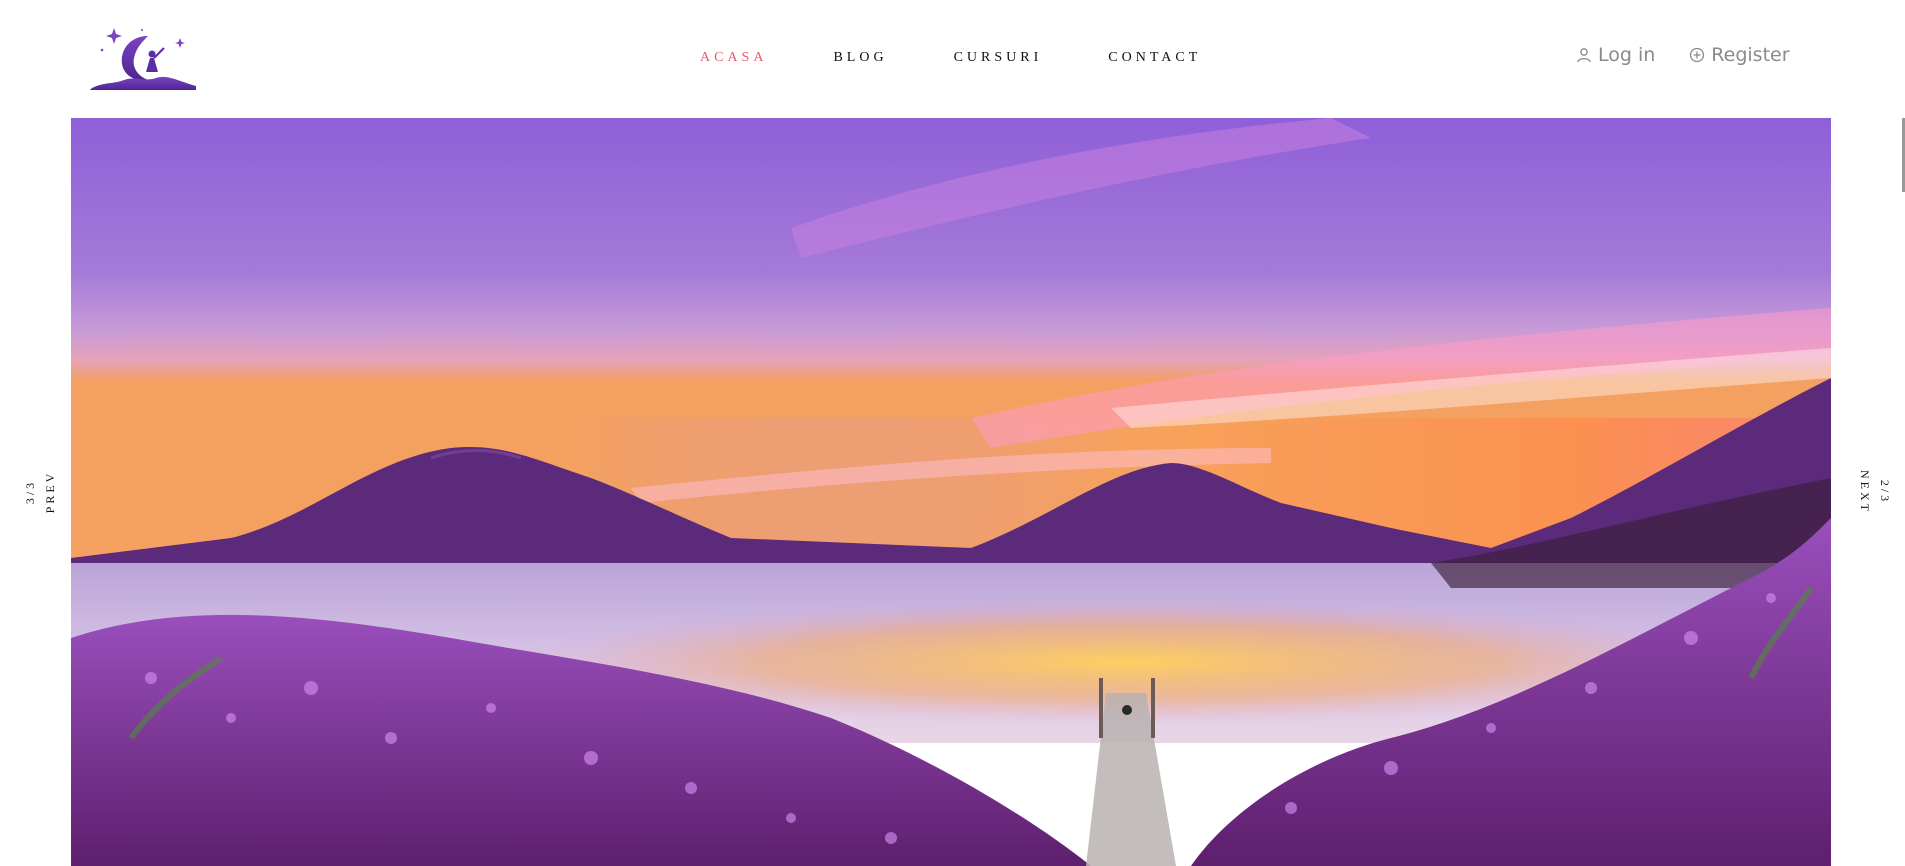  Describe the element at coordinates (1865, 492) in the screenshot. I see `slider-next-label: NEXT` at that location.